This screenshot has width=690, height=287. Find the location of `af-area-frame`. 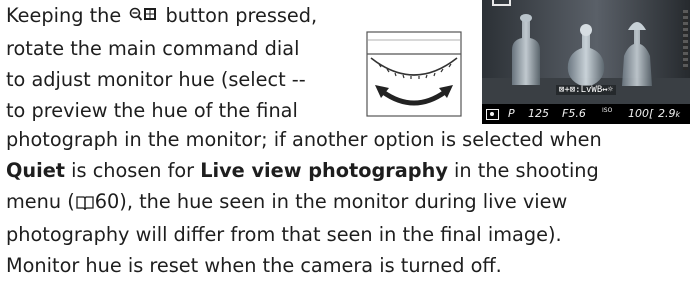

af-area-frame is located at coordinates (501, 3).